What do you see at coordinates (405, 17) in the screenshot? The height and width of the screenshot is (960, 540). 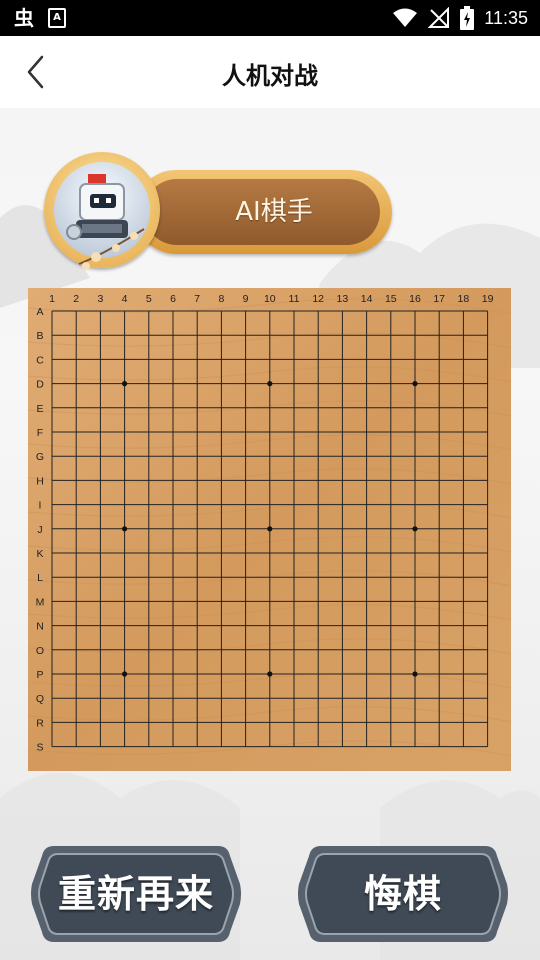 I see `wifi-icon` at bounding box center [405, 17].